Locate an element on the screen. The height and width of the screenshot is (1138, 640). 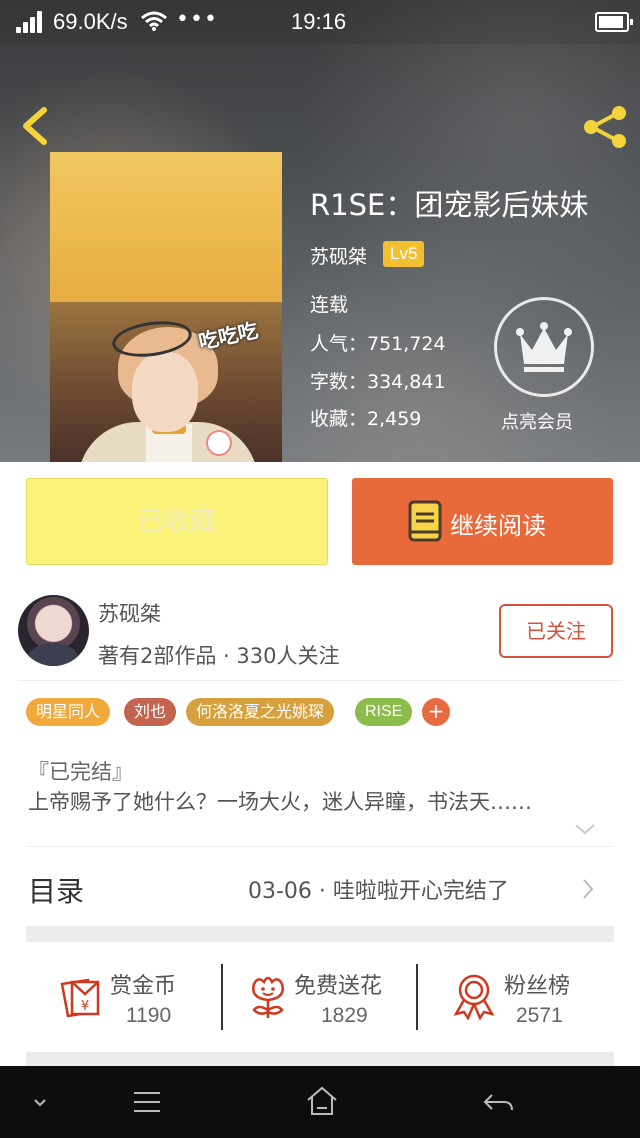
author-avatar is located at coordinates (53, 630).